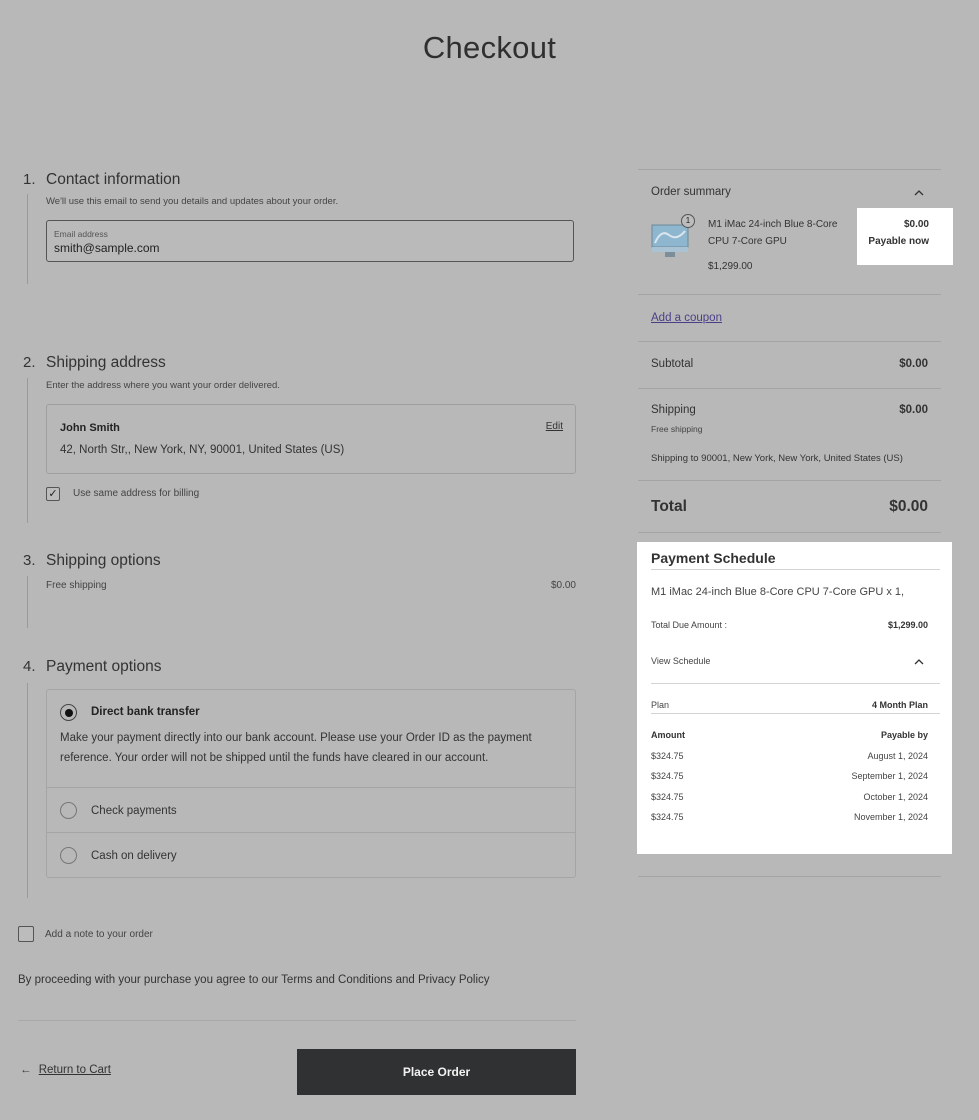 The width and height of the screenshot is (979, 1120). I want to click on page-title: Checkout, so click(489, 47).